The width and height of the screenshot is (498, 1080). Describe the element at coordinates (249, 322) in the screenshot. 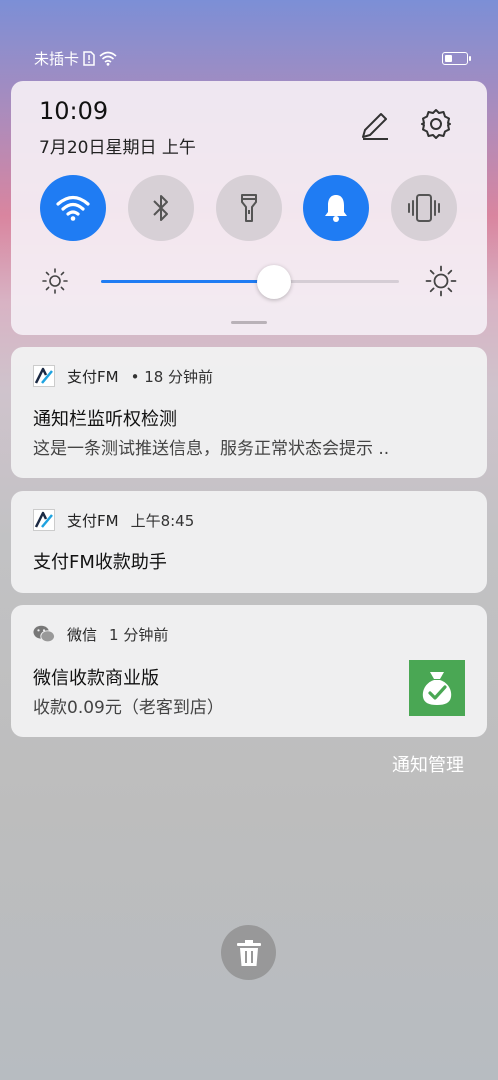

I see `panel-drag-handle` at that location.